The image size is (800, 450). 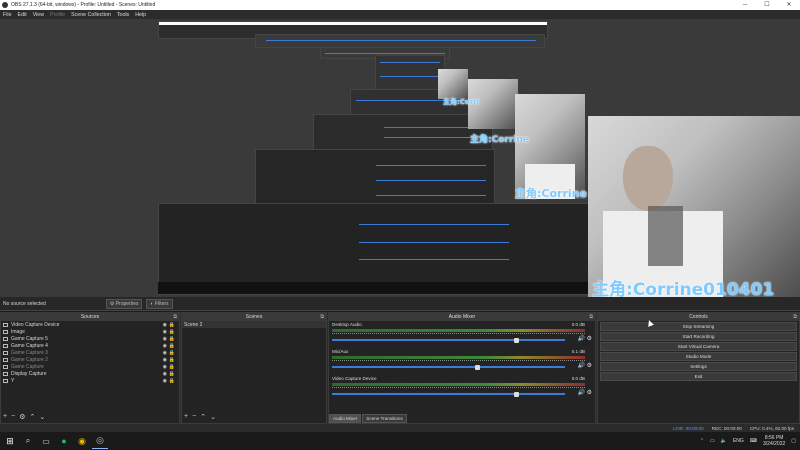 What do you see at coordinates (698, 326) in the screenshot?
I see `stop-streaming-button: Stop Streaming` at bounding box center [698, 326].